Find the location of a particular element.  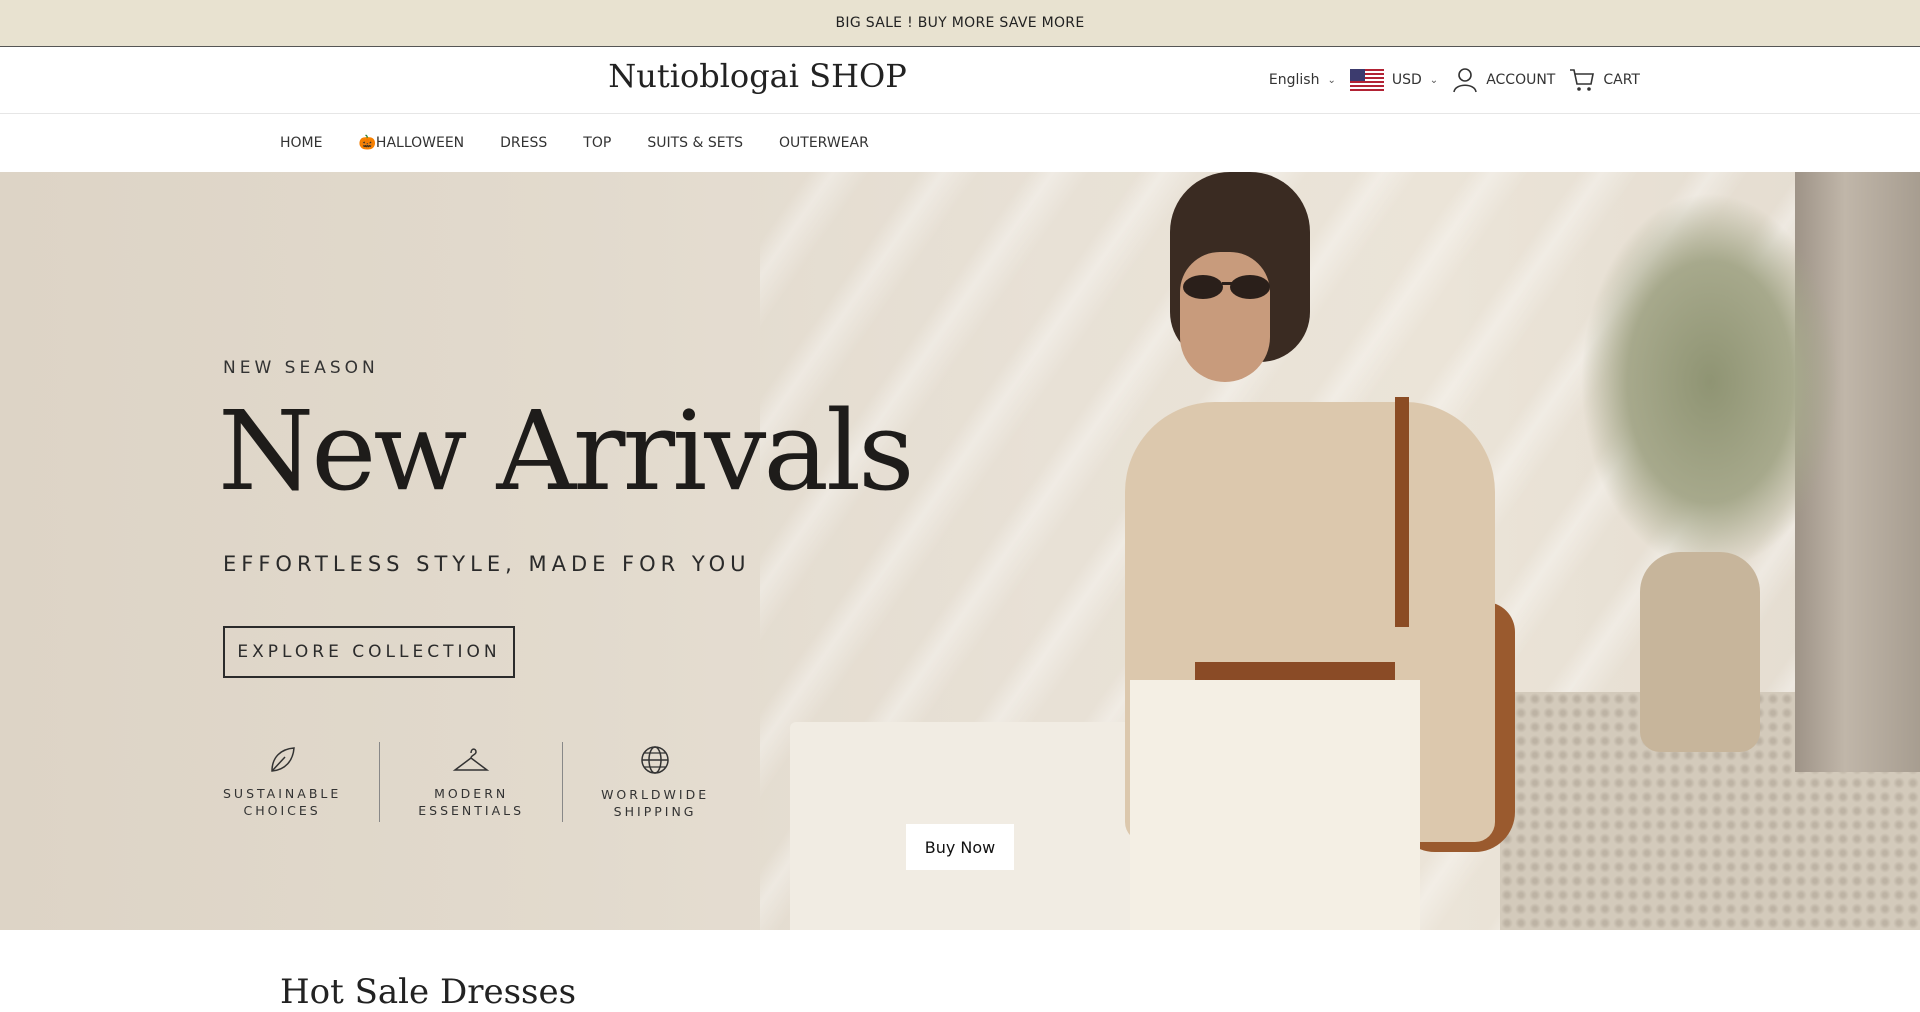

feature-line1: WORLDWIDE is located at coordinates (655, 794).